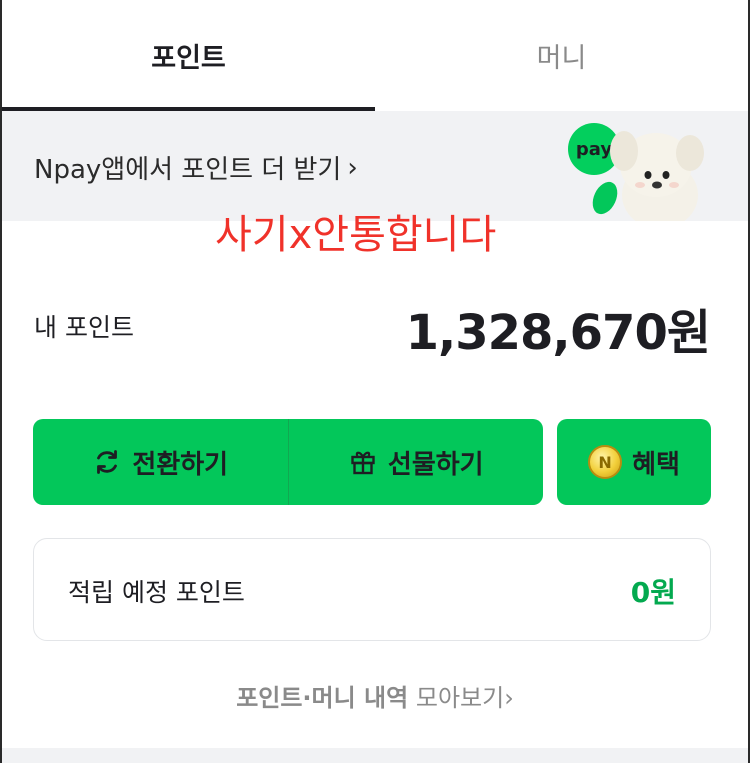 The height and width of the screenshot is (763, 750). I want to click on banner-link: Npay앱에서 포인트 더 받기 ›, so click(196, 167).